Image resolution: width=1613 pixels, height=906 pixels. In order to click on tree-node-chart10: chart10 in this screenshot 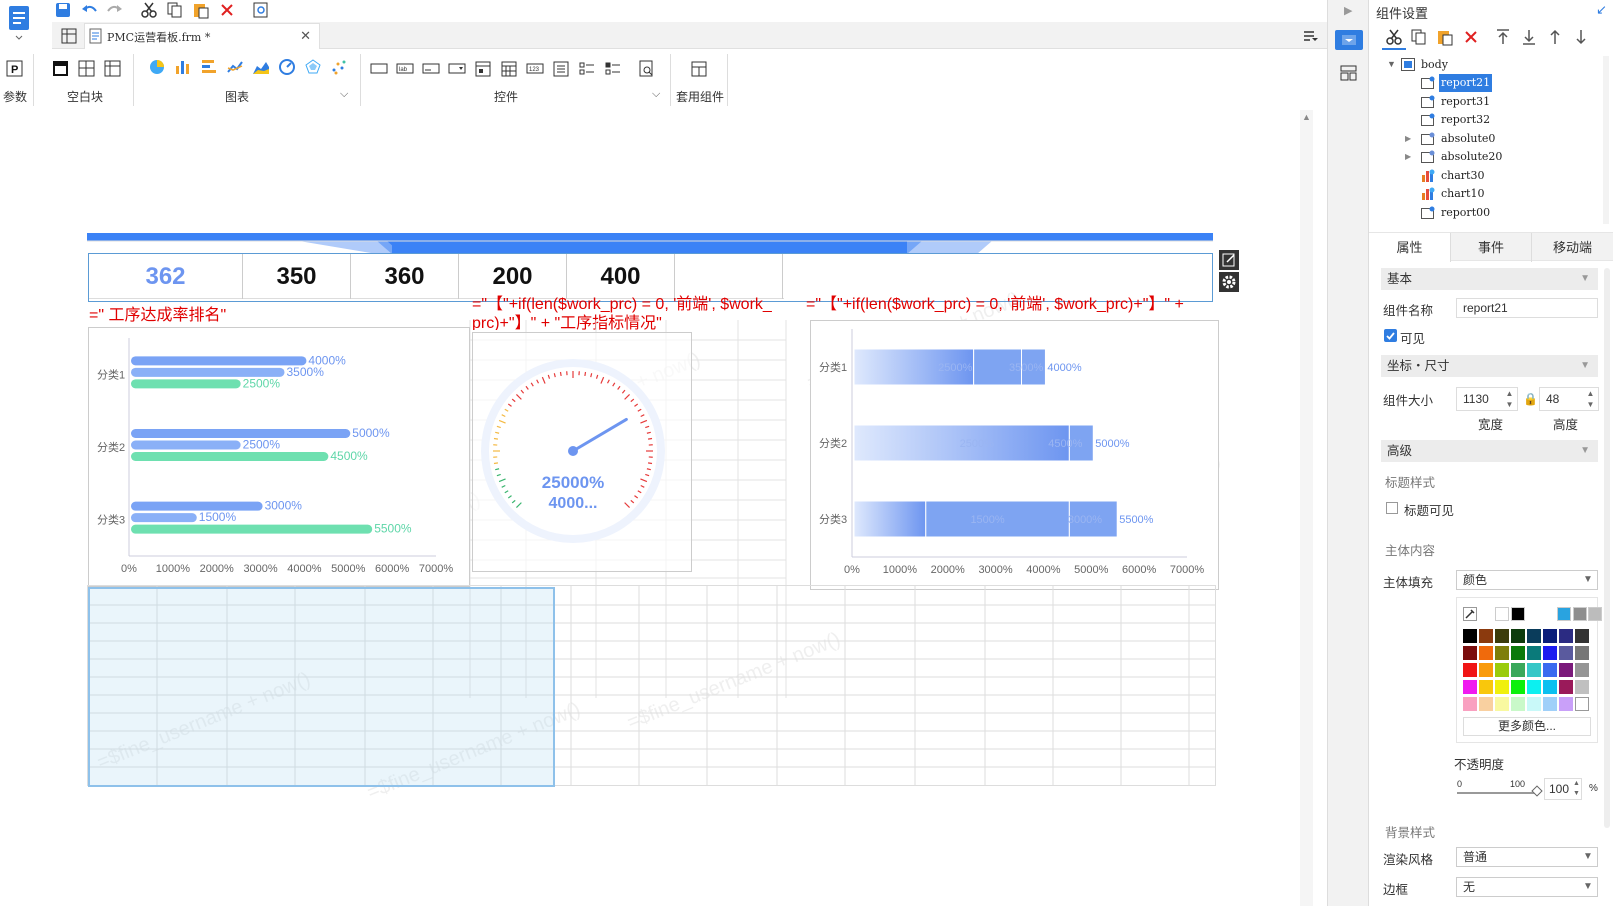, I will do `click(1496, 194)`.